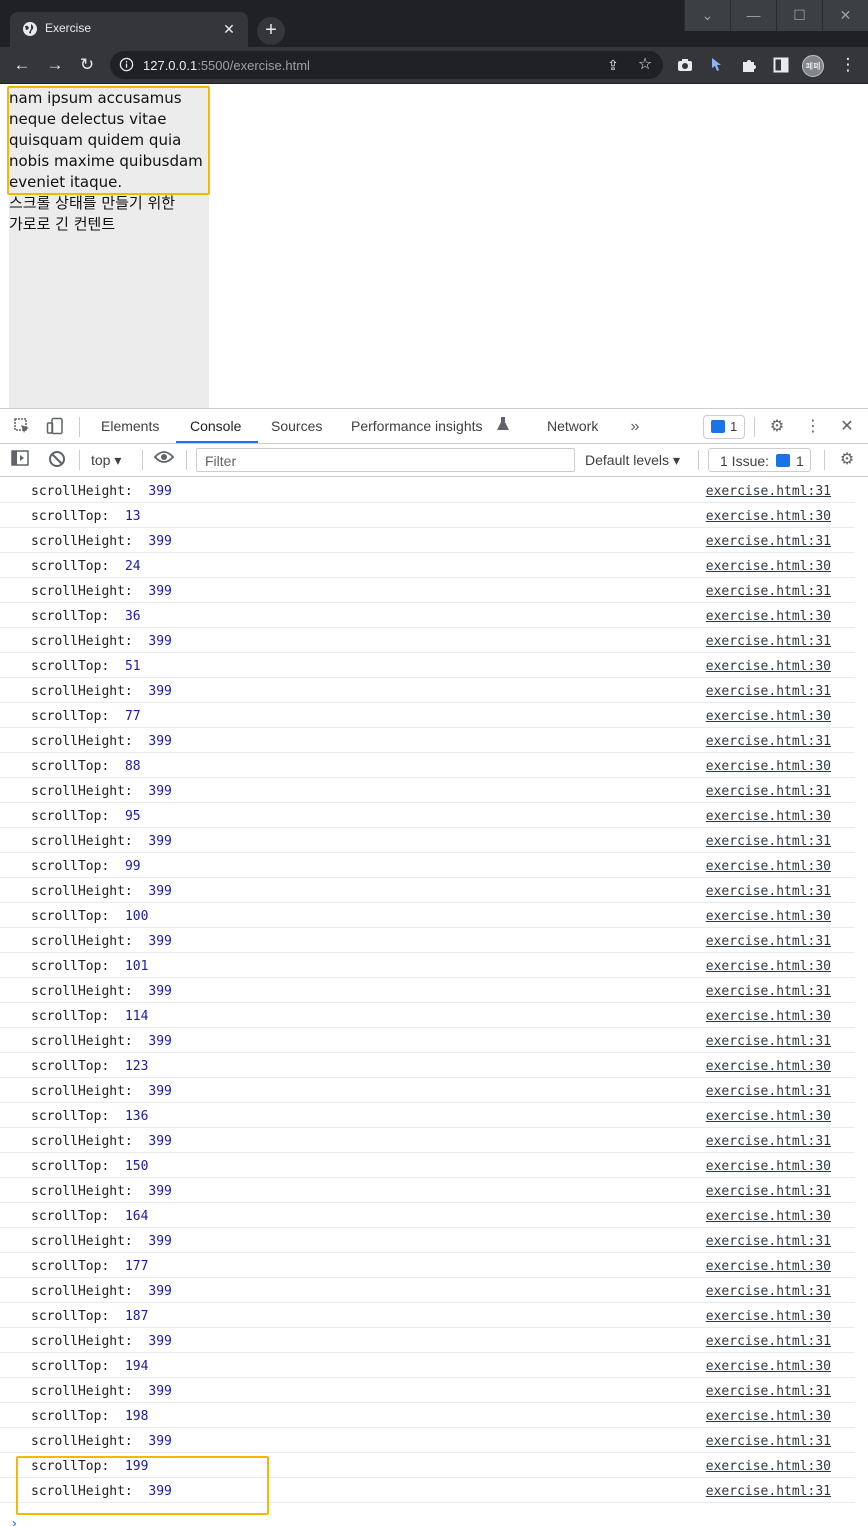  Describe the element at coordinates (417, 426) in the screenshot. I see `tab-performance-insights: Performance insights` at that location.